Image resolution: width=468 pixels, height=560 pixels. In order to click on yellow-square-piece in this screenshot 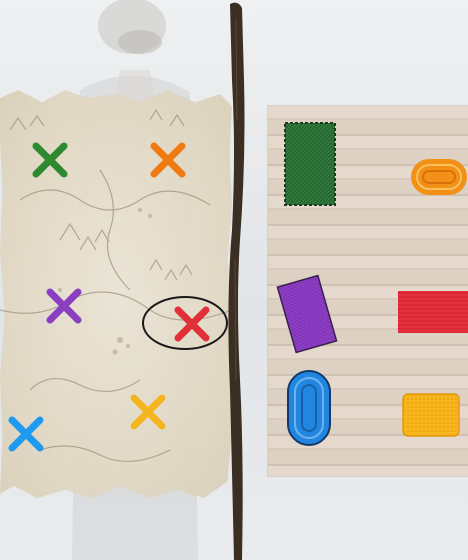, I will do `click(431, 415)`.